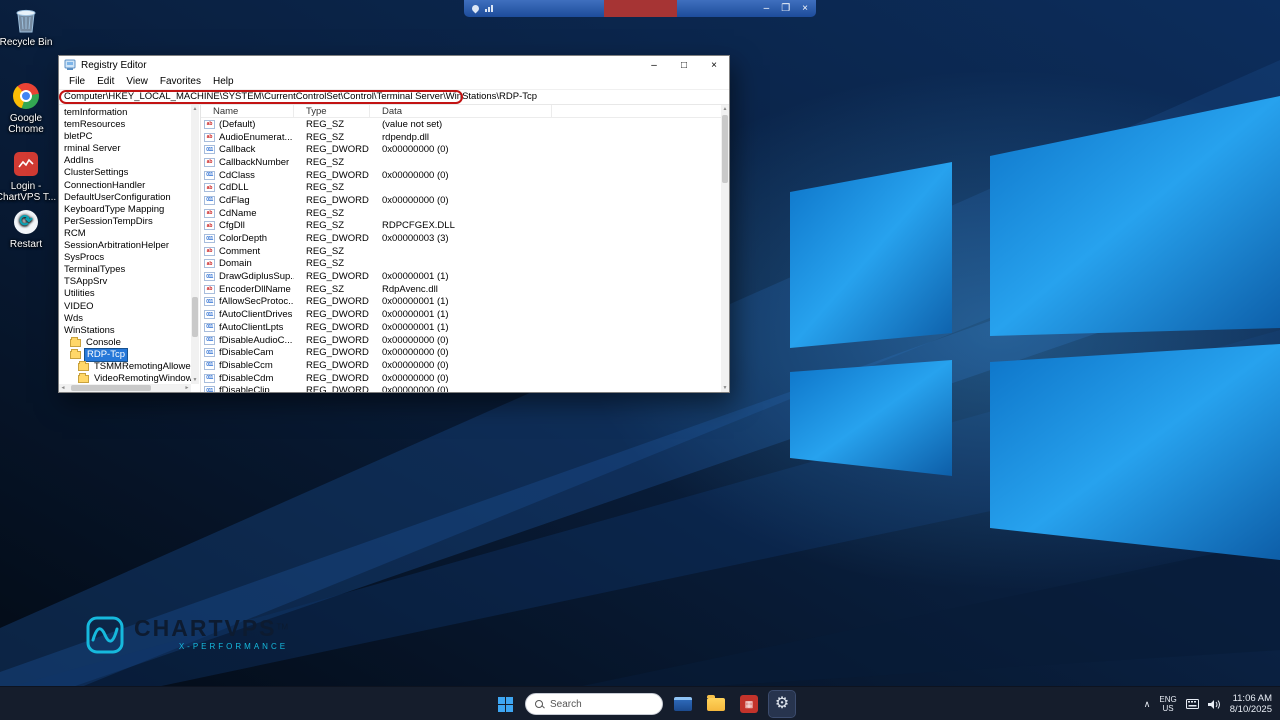 Image resolution: width=1280 pixels, height=720 pixels. I want to click on value-data: 0x00000000 (0), so click(415, 200).